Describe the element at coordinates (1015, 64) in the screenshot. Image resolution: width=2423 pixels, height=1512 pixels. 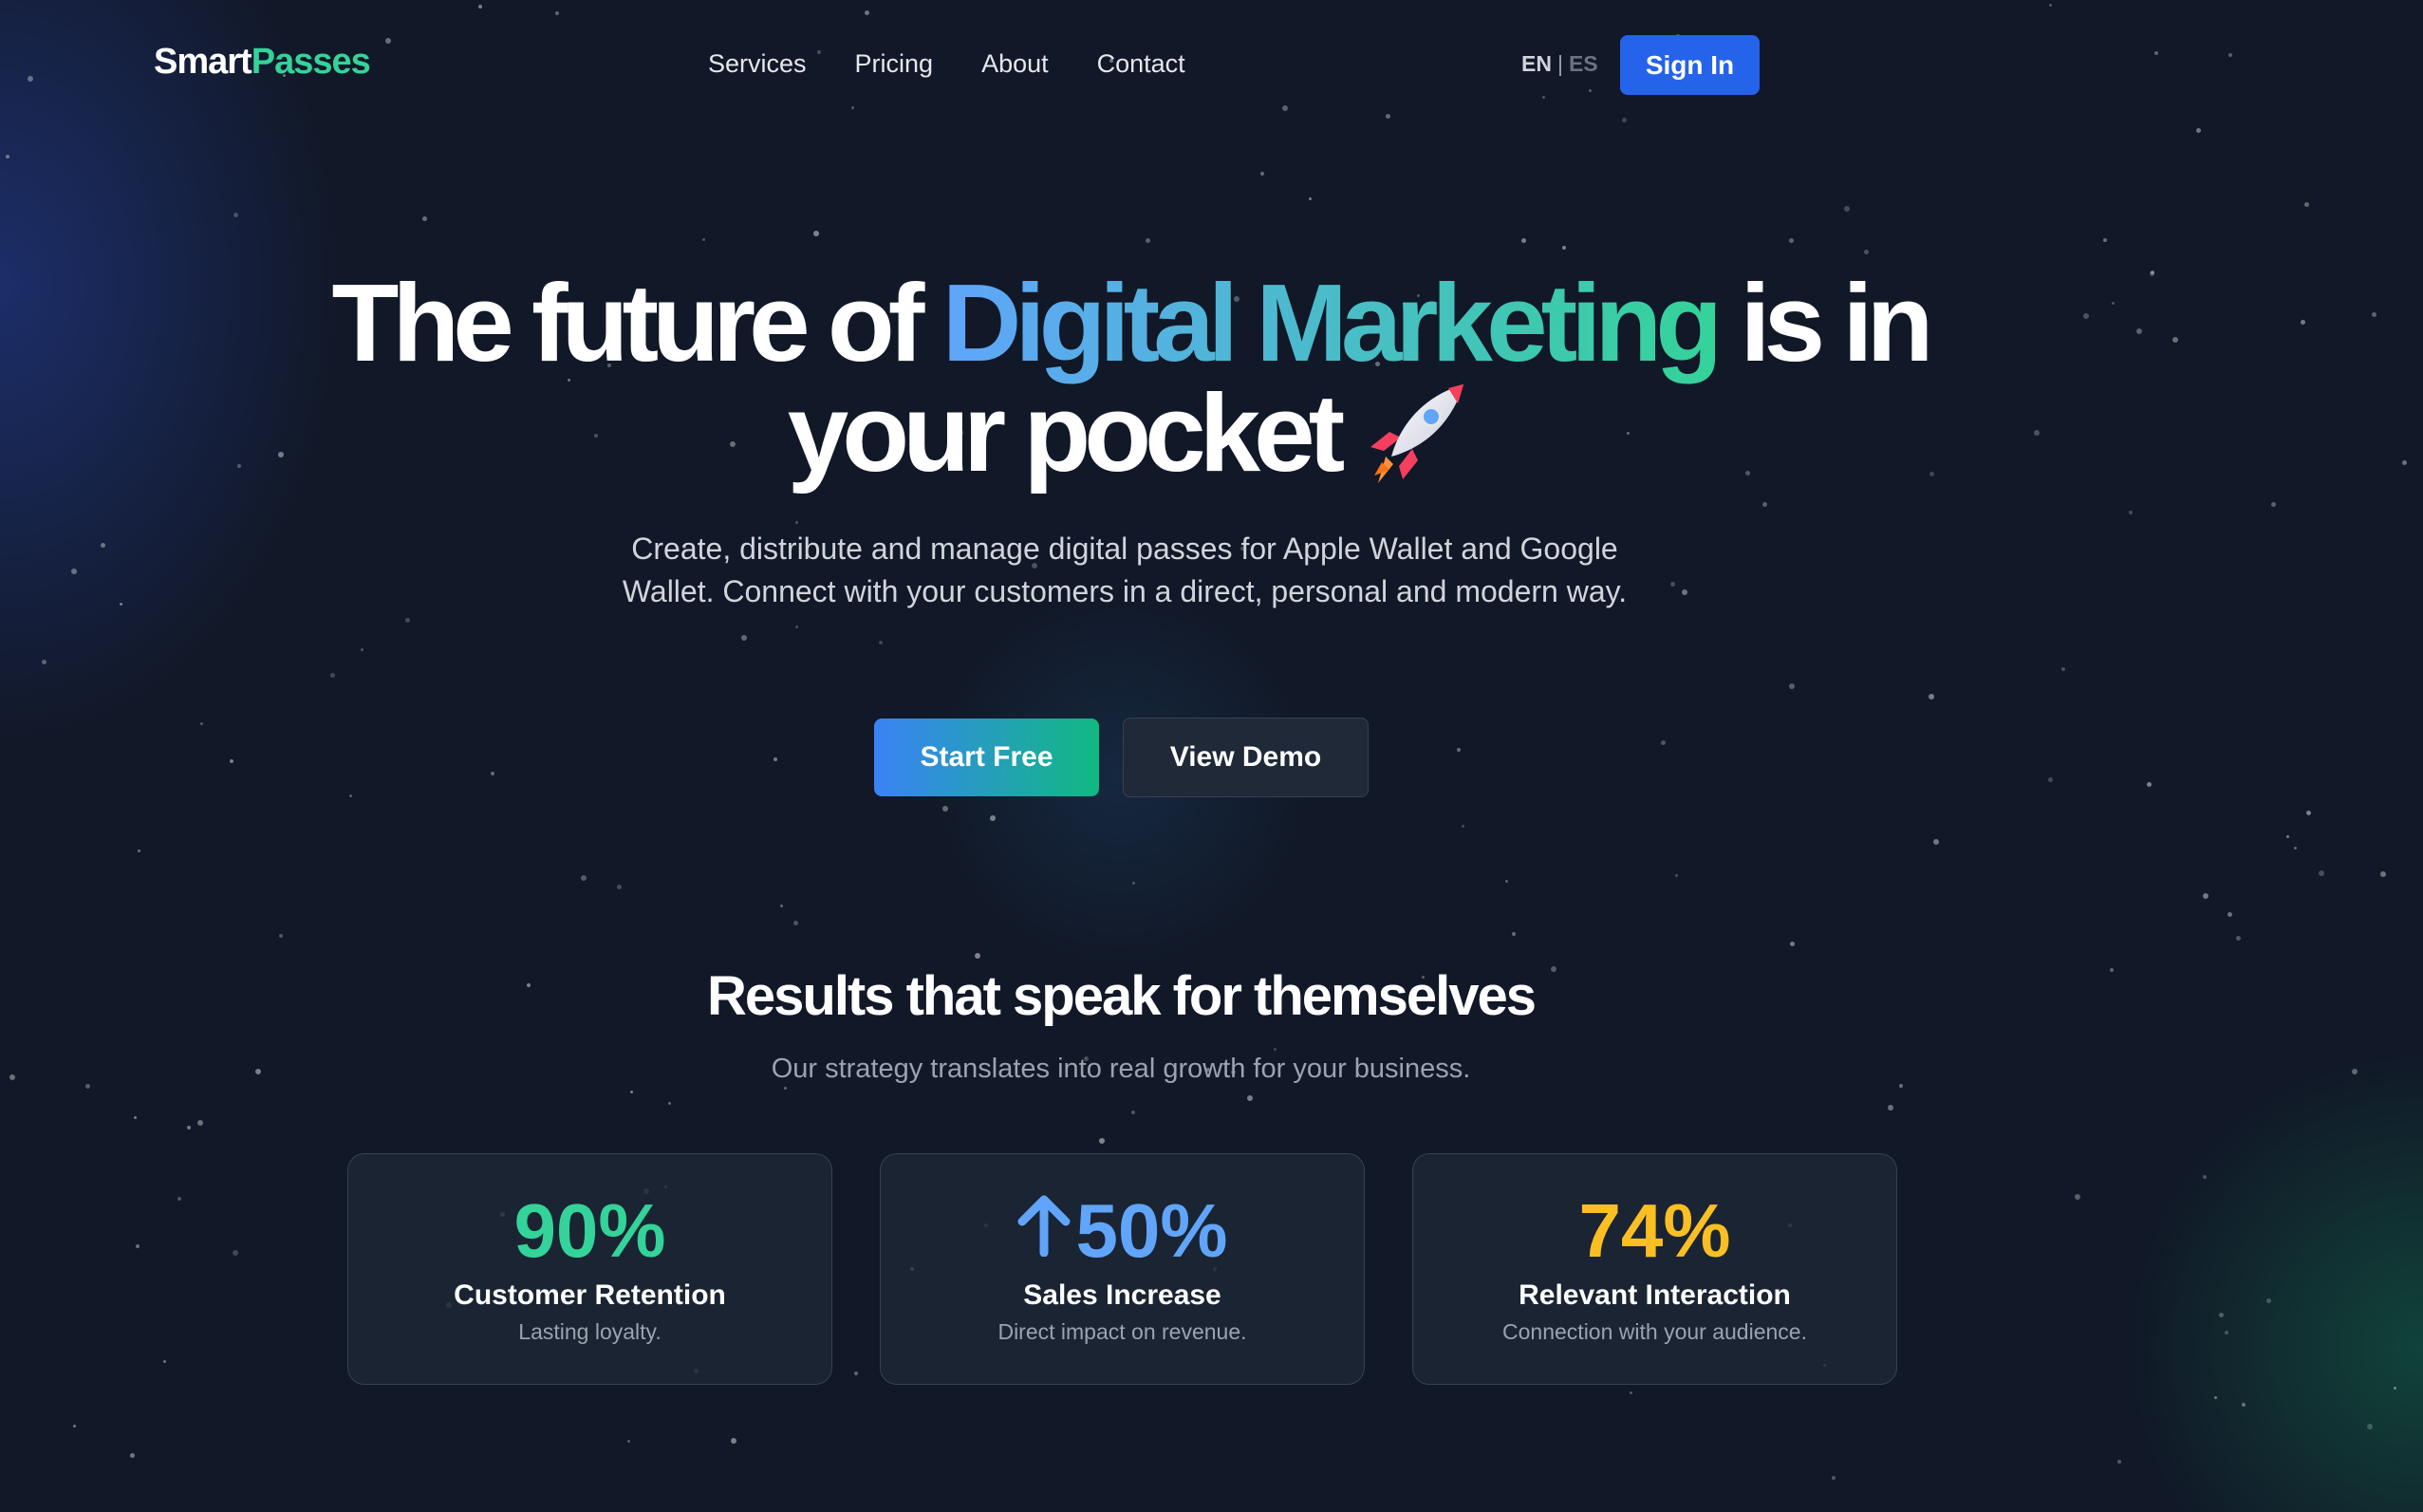
I see `nav-link-about: About` at that location.